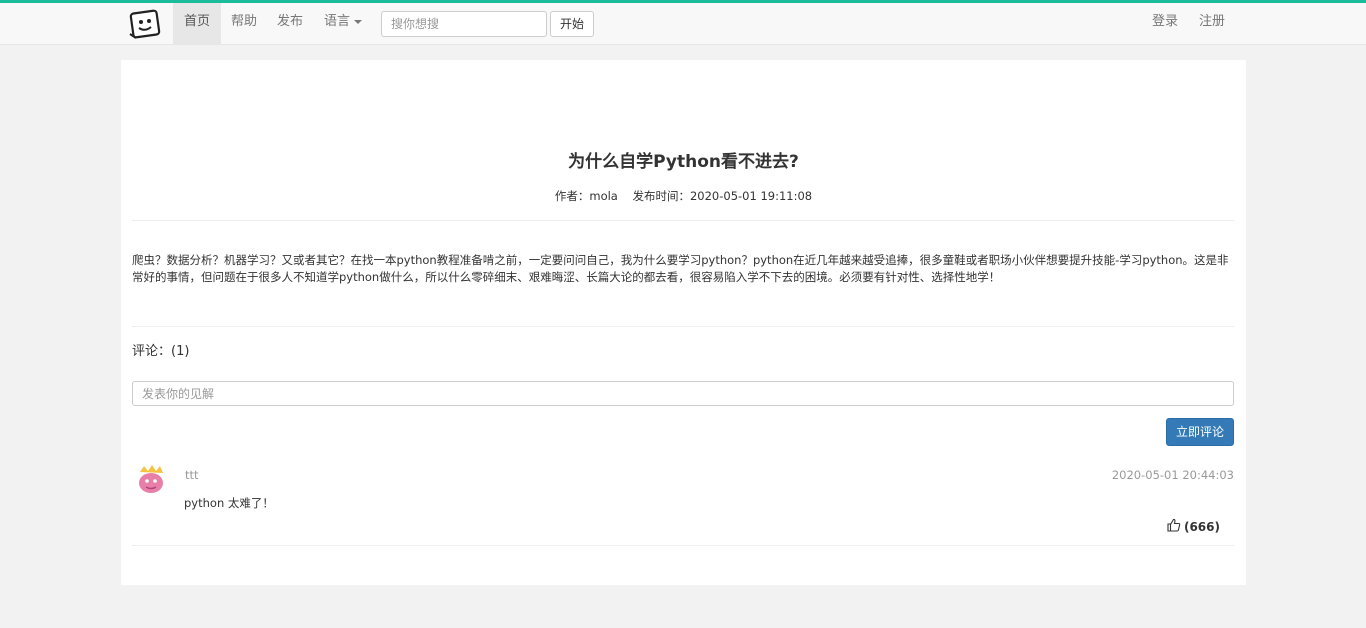  I want to click on nav-language-label: 语言, so click(337, 21).